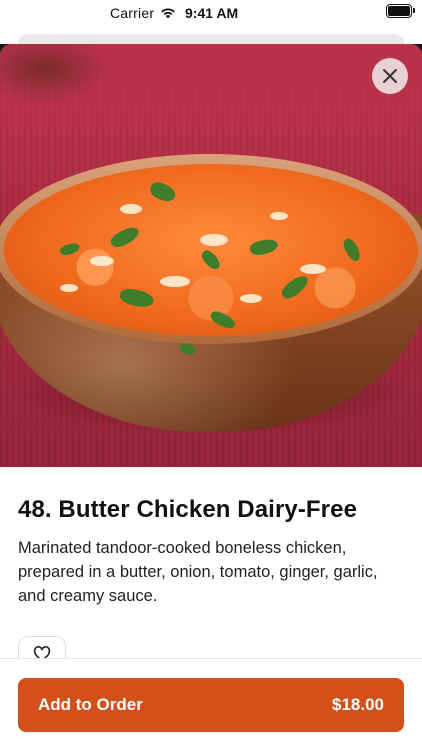 This screenshot has height=750, width=422. I want to click on footer-divider, so click(211, 658).